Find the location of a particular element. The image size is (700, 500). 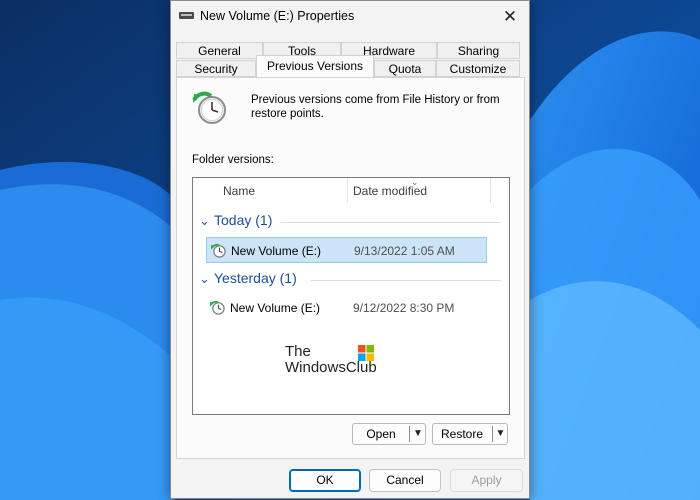

open-button: Open ▼ is located at coordinates (389, 434).